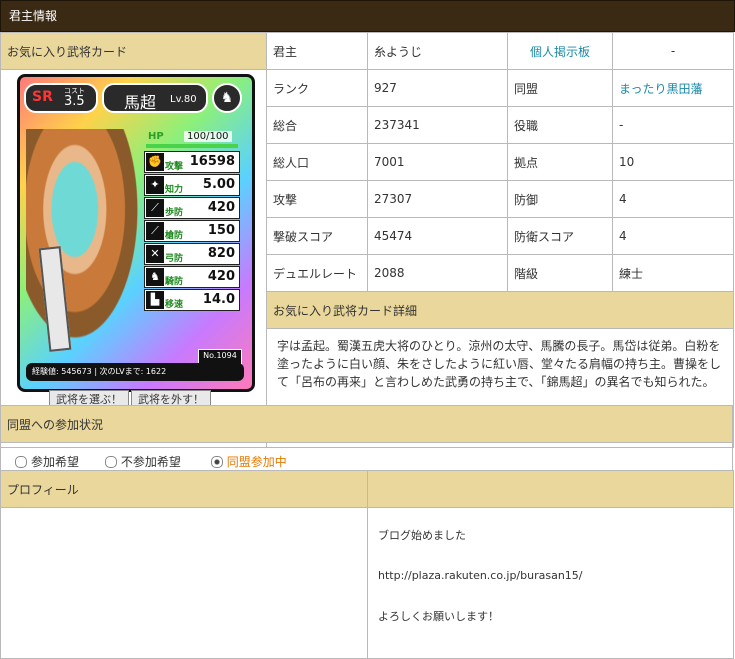 Image resolution: width=735 pixels, height=659 pixels. I want to click on stat-infantry-def: ⟋ 歩防 420, so click(192, 208).